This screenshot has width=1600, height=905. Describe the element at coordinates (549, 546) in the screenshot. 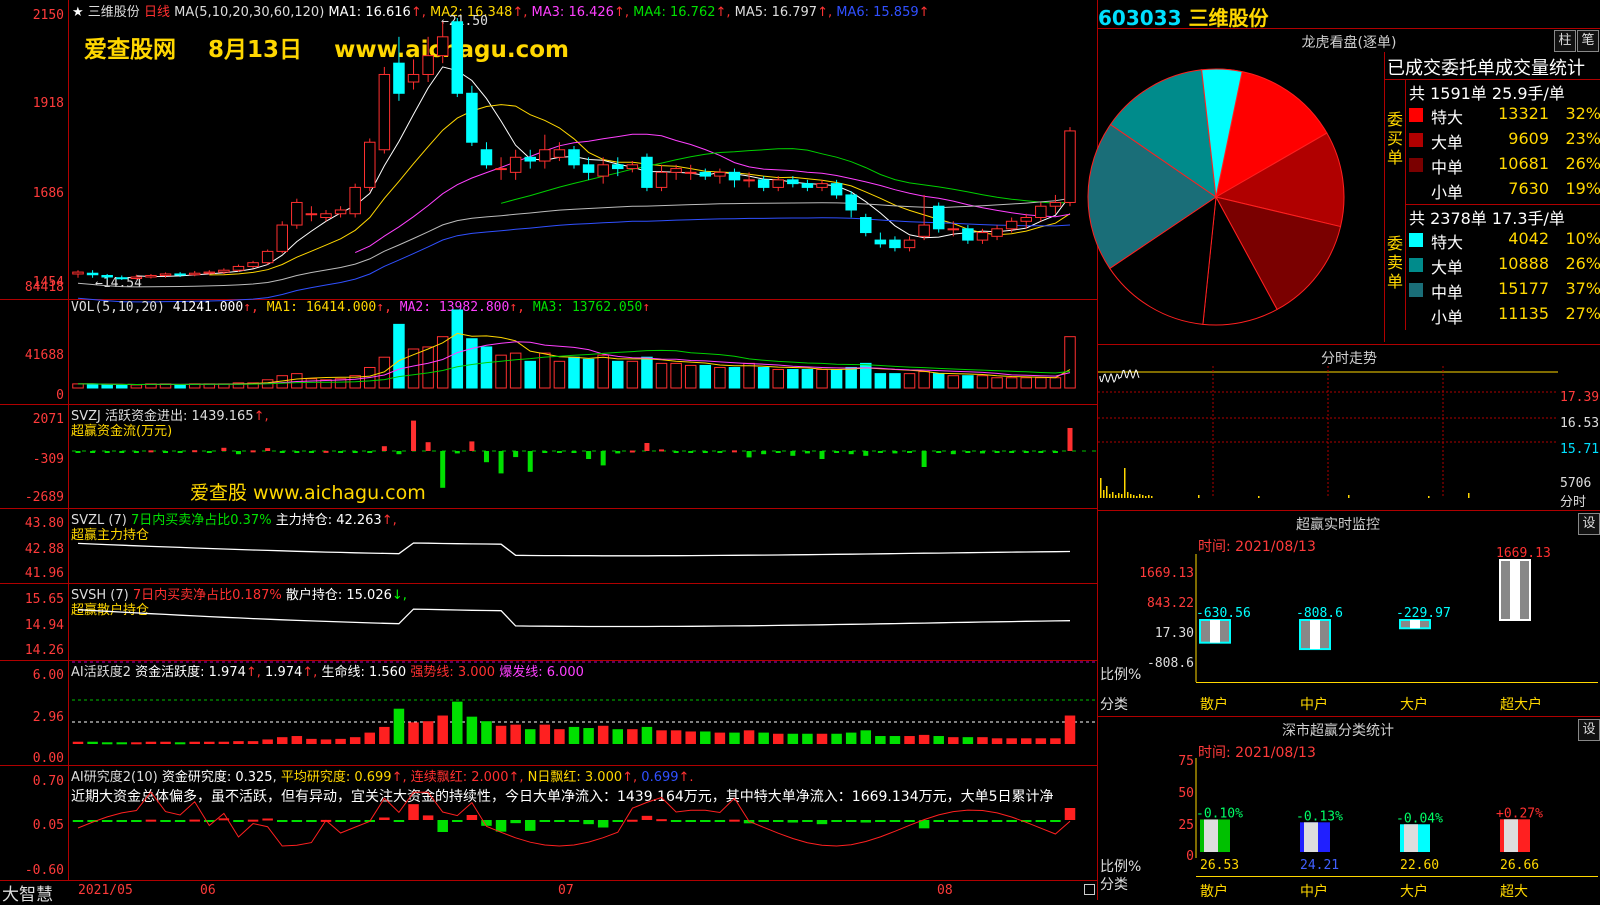

I see `main-force-holding-chart` at that location.